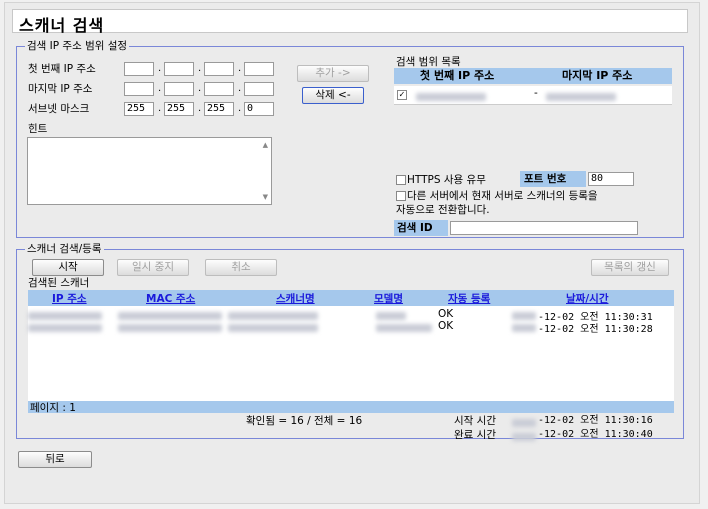 The width and height of the screenshot is (708, 509). Describe the element at coordinates (68, 267) in the screenshot. I see `start-button: 시작` at that location.